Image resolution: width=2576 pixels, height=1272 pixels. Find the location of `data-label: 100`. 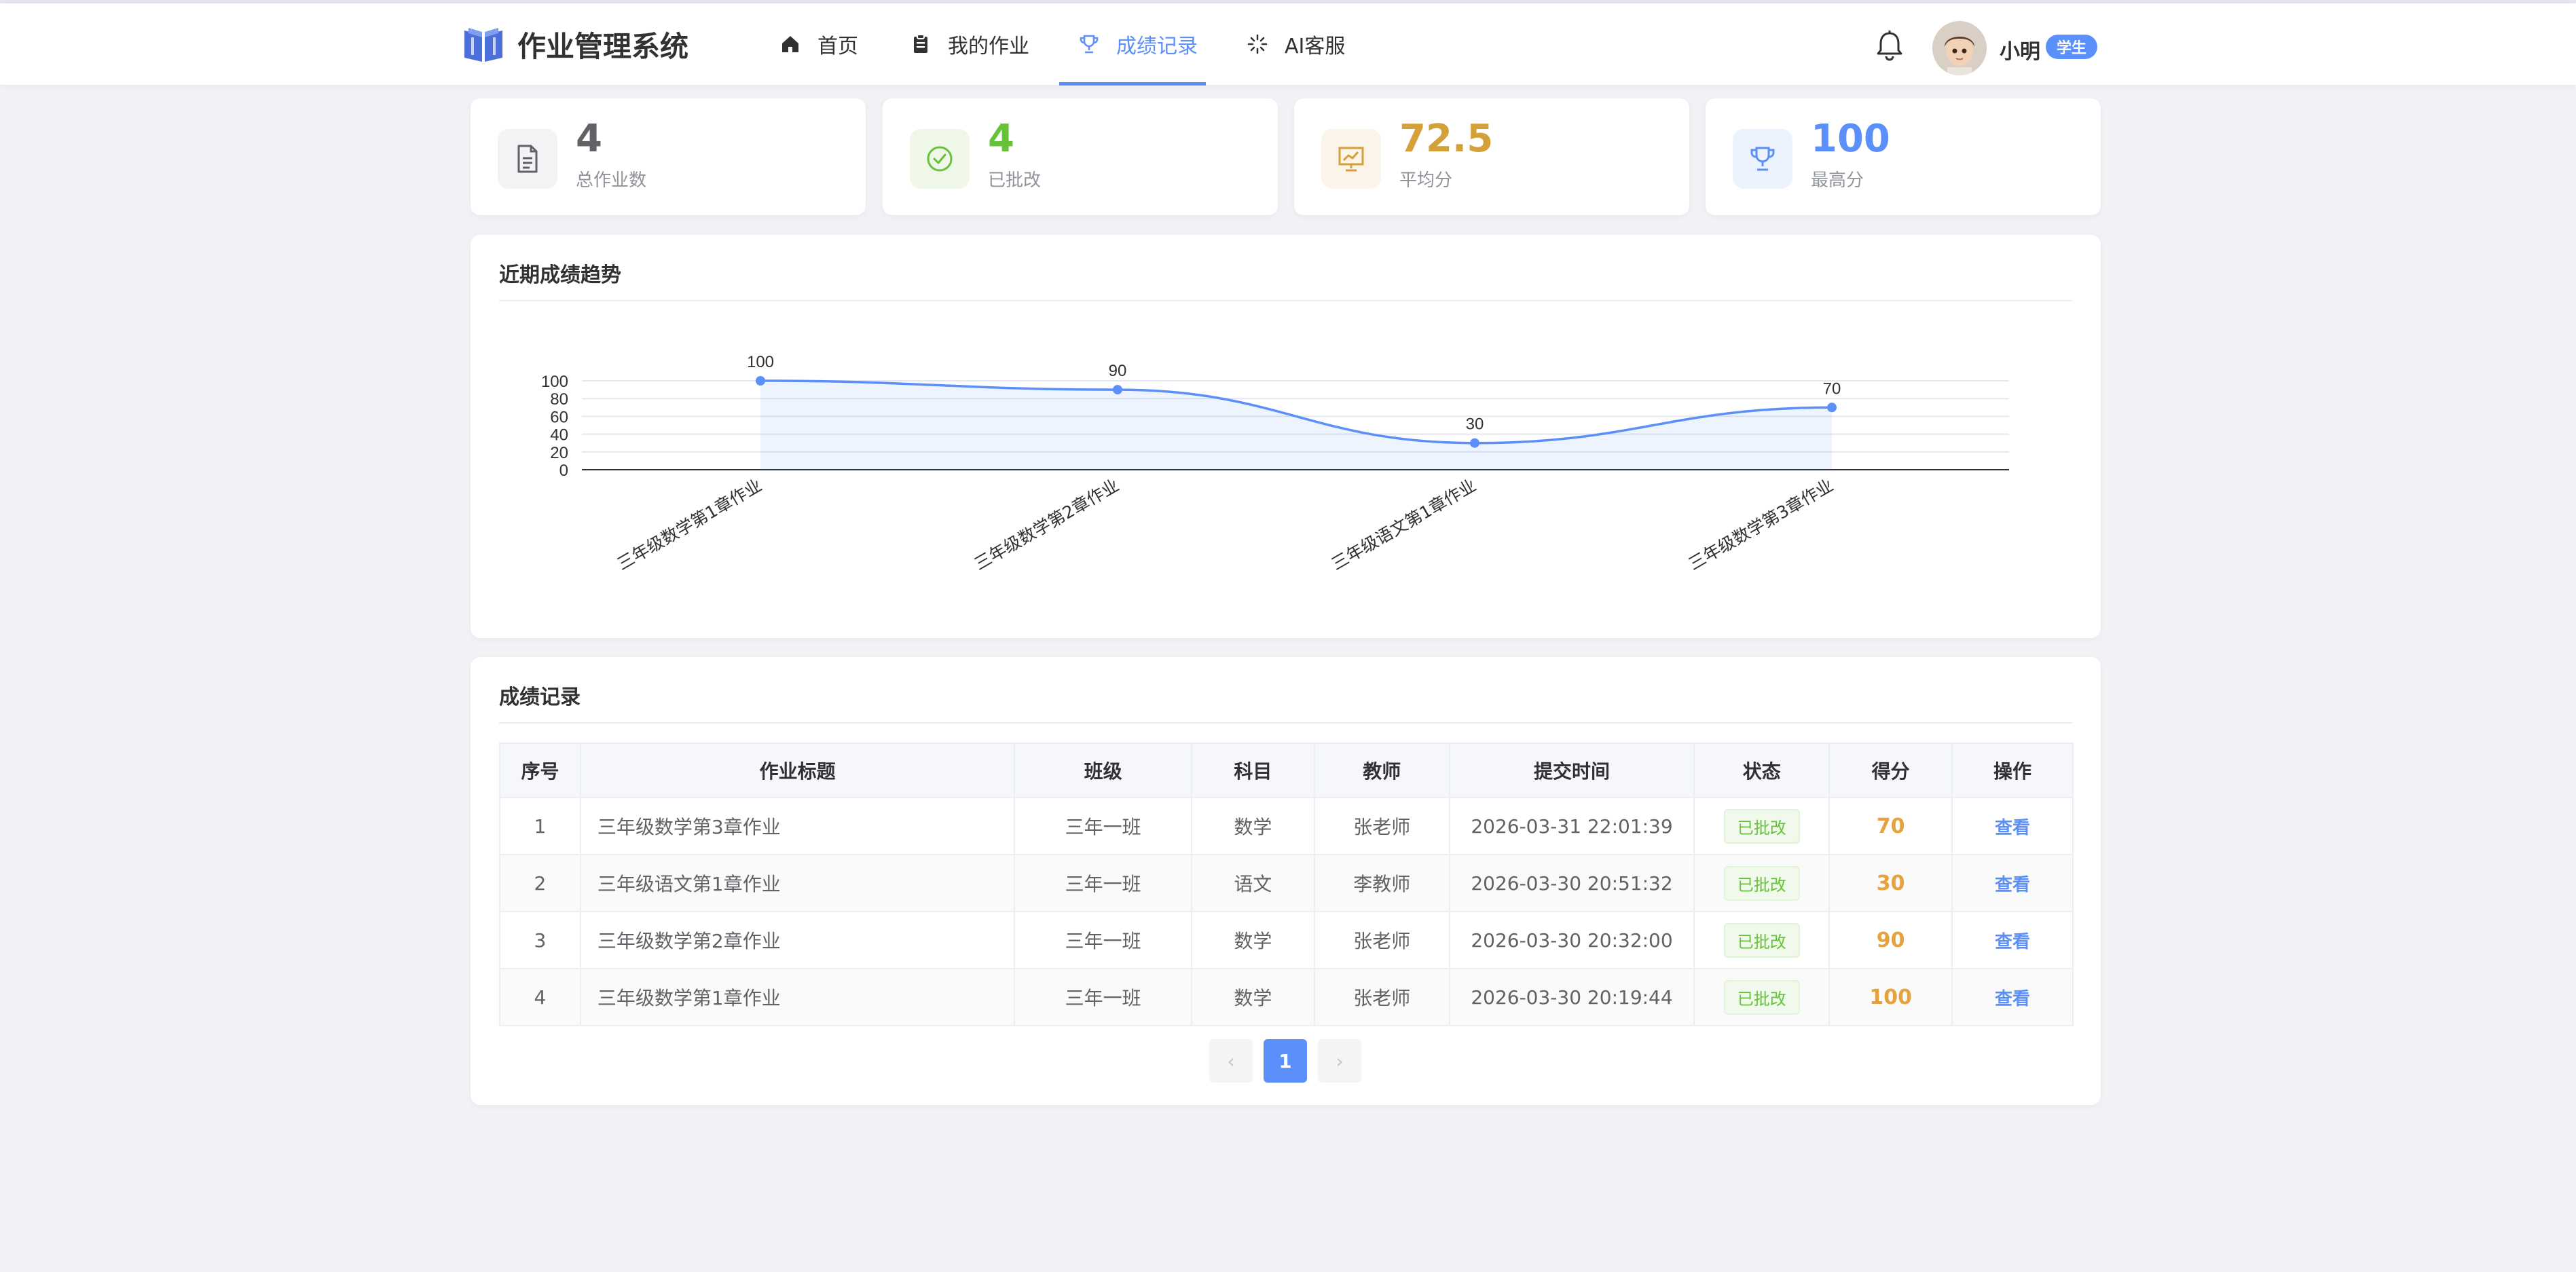

data-label: 100 is located at coordinates (760, 362).